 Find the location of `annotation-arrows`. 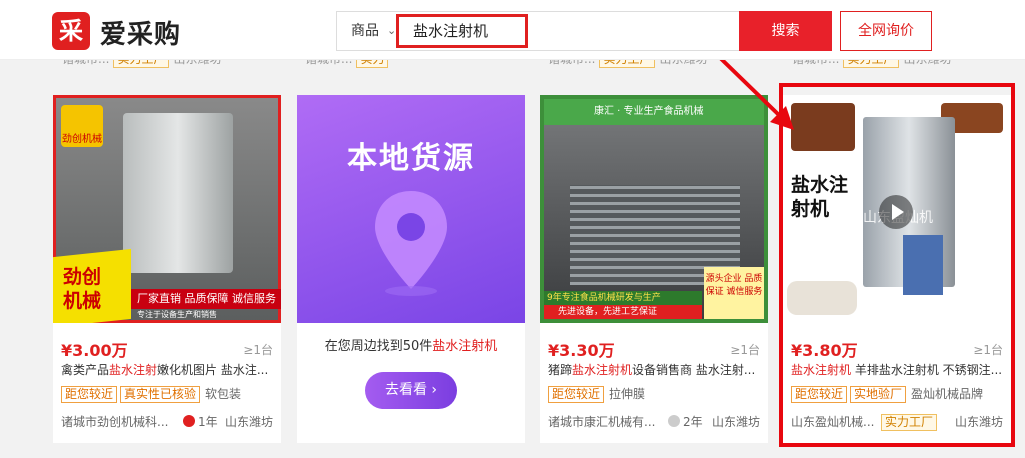

annotation-arrows is located at coordinates (676, 75).